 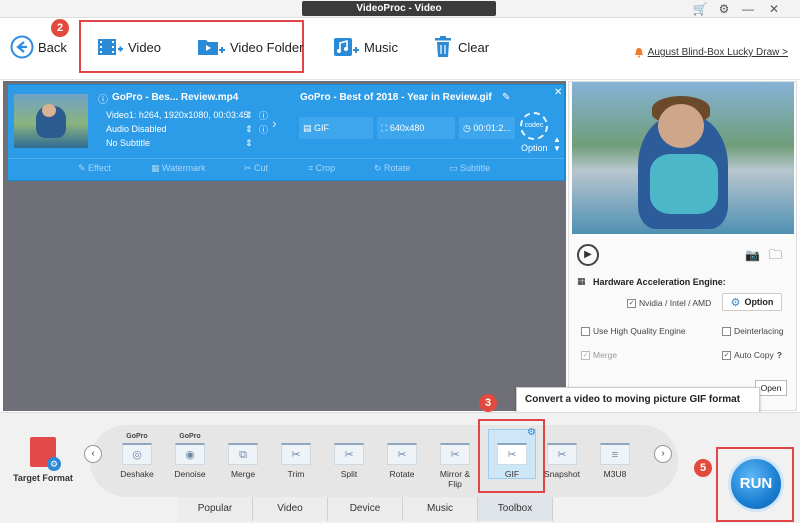 I want to click on snapshot-icon: ✂, so click(x=562, y=454).